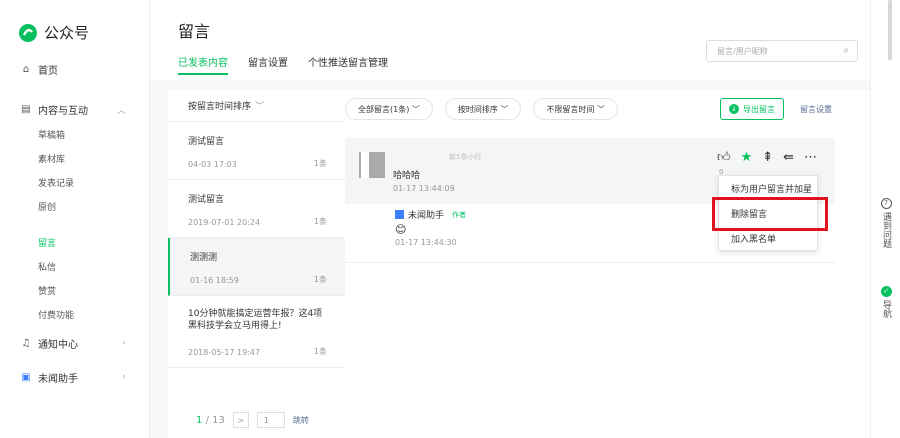  I want to click on filter-time: 不限留言时间 ﹀, so click(575, 109).